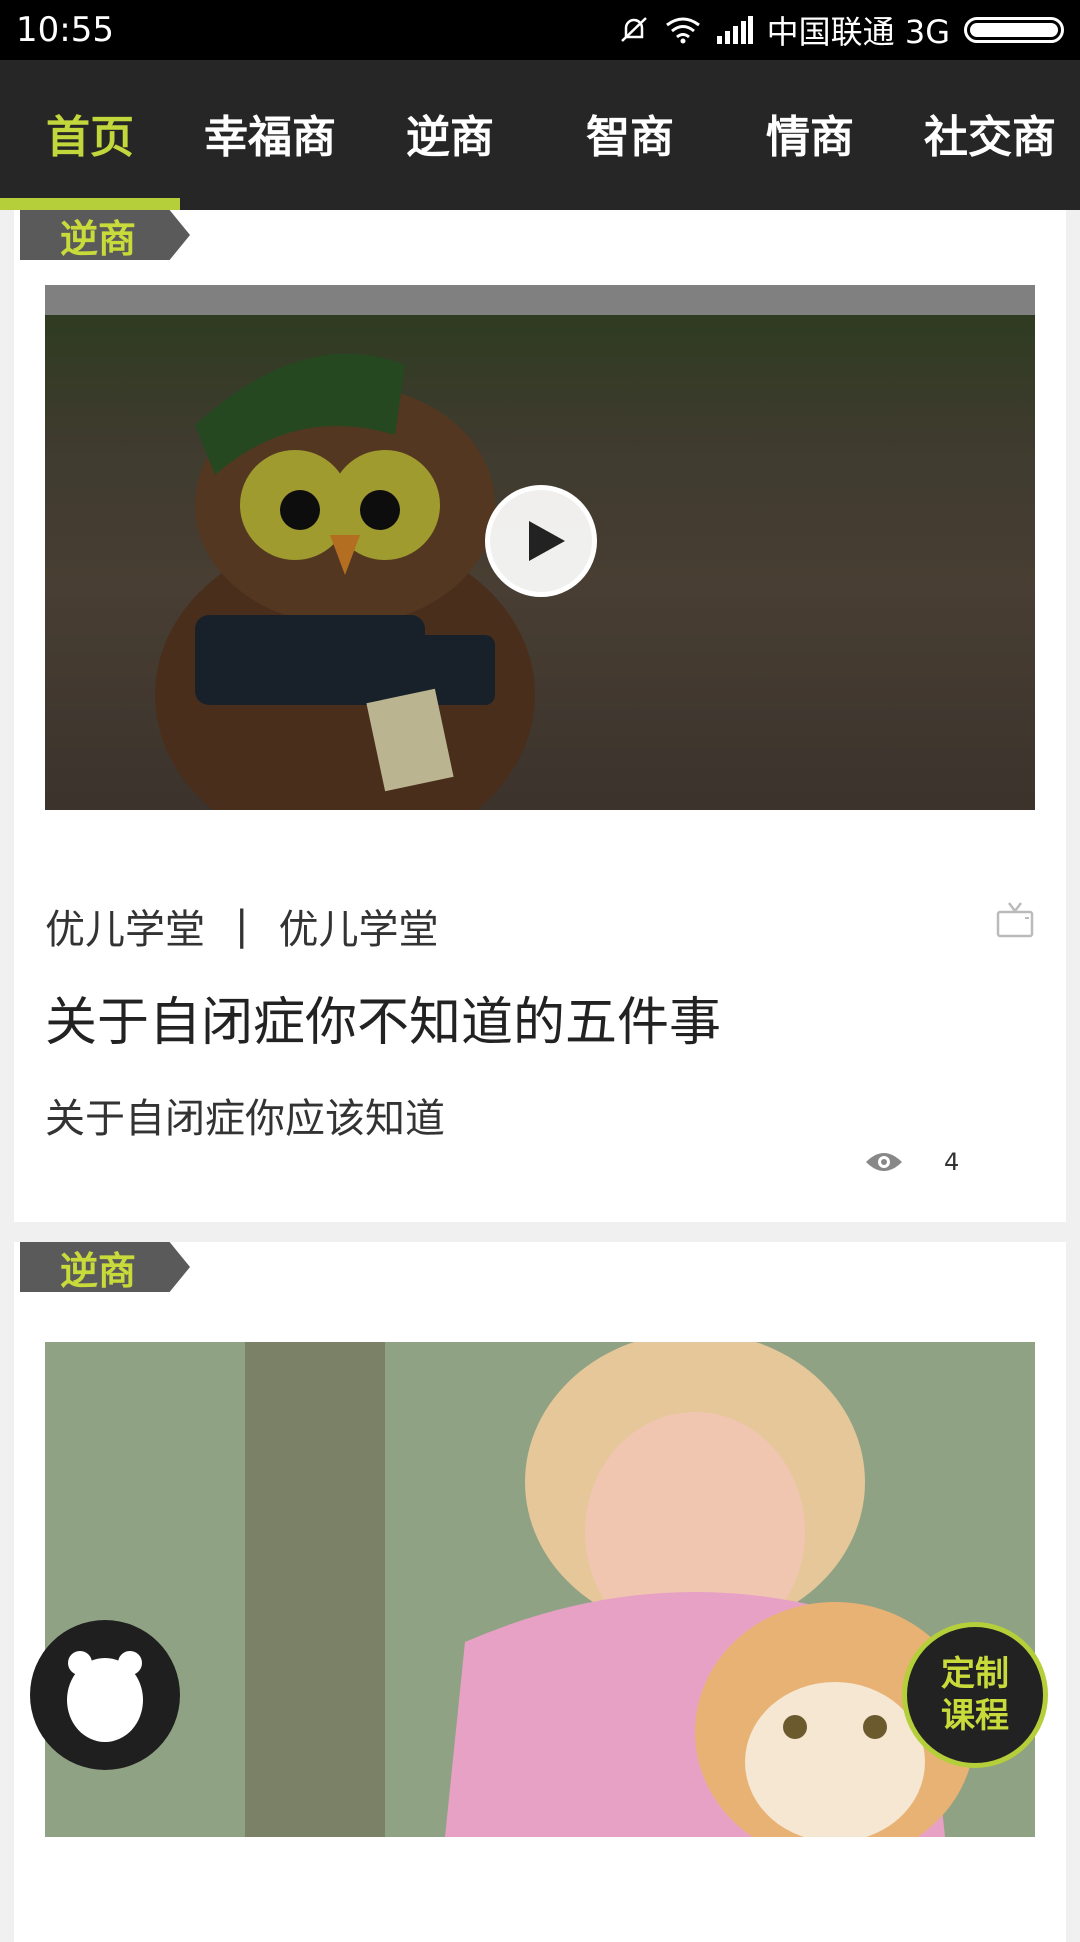 Image resolution: width=1080 pixels, height=1942 pixels. Describe the element at coordinates (911, 1162) in the screenshot. I see `view-count: 4` at that location.